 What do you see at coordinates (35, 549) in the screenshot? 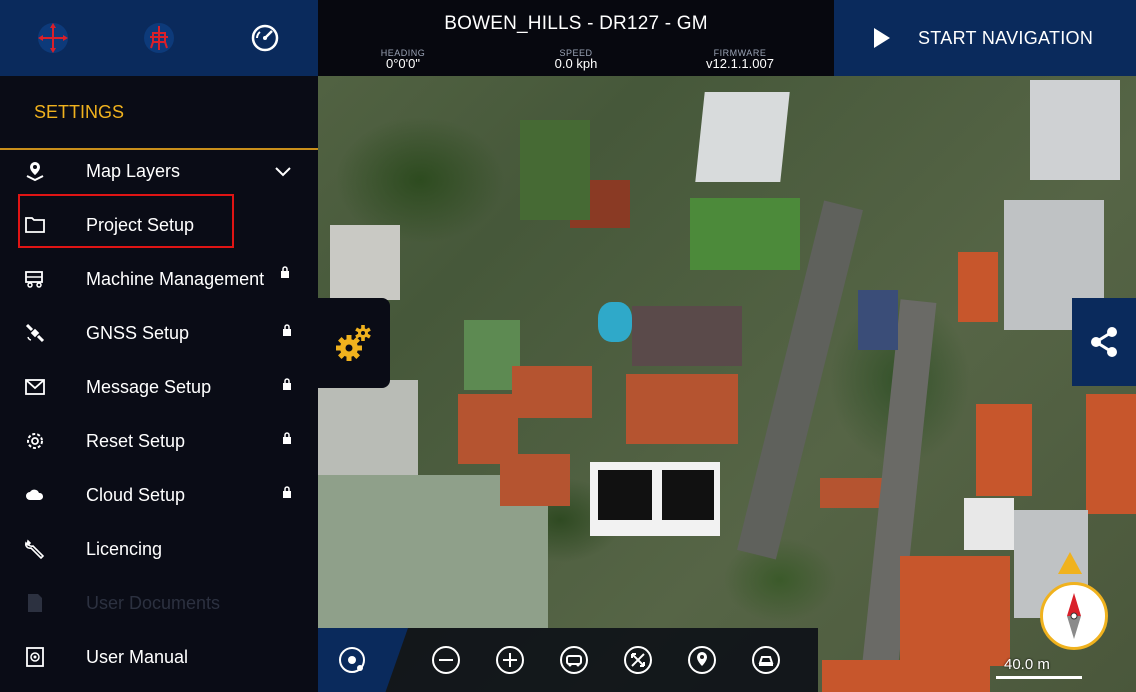
I see `wrench-icon` at bounding box center [35, 549].